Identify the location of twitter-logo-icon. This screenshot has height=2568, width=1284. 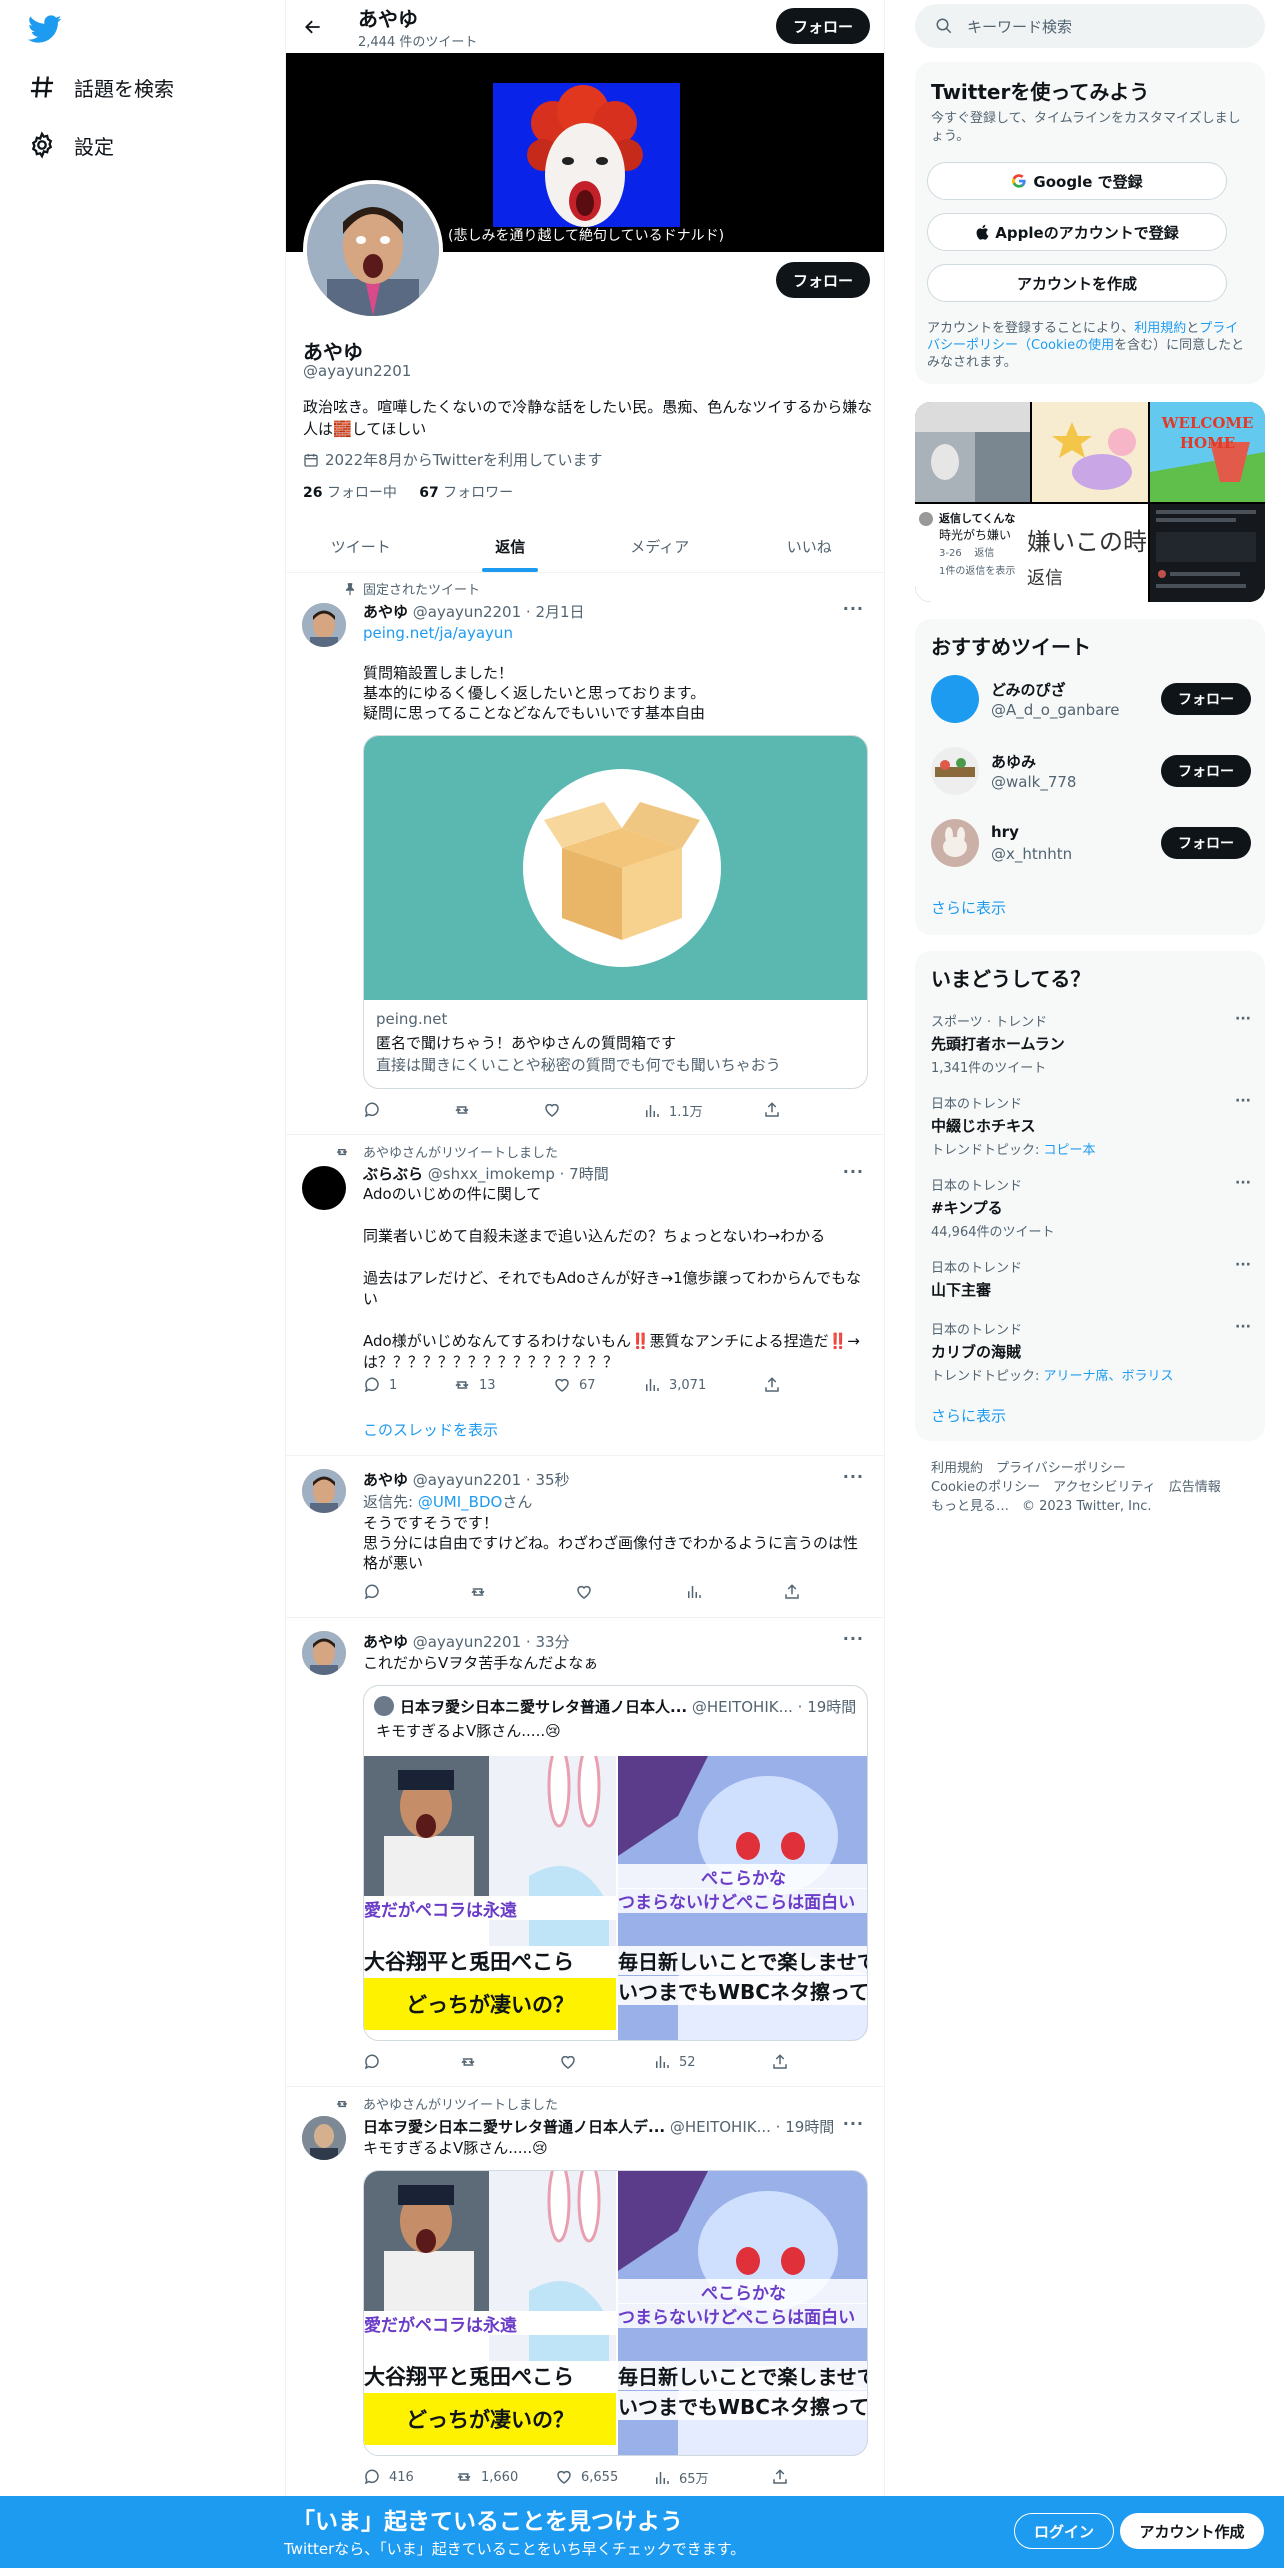
(45, 29).